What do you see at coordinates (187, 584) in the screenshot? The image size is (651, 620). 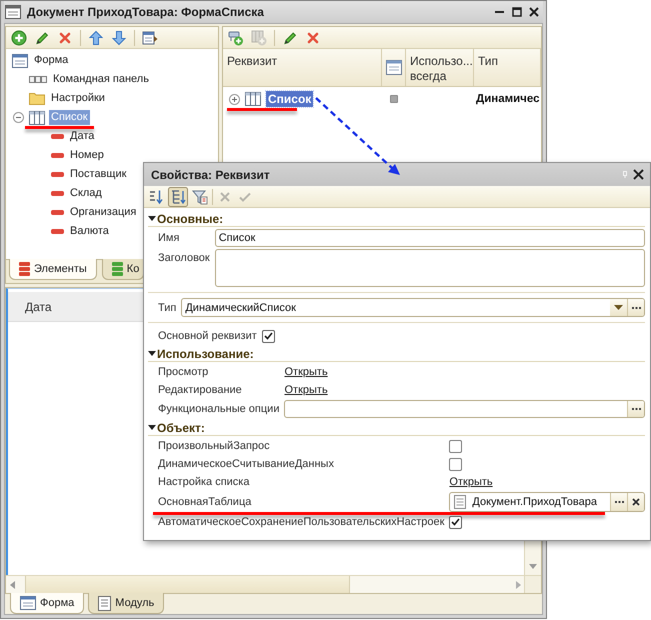 I see `scrollbar-thumb` at bounding box center [187, 584].